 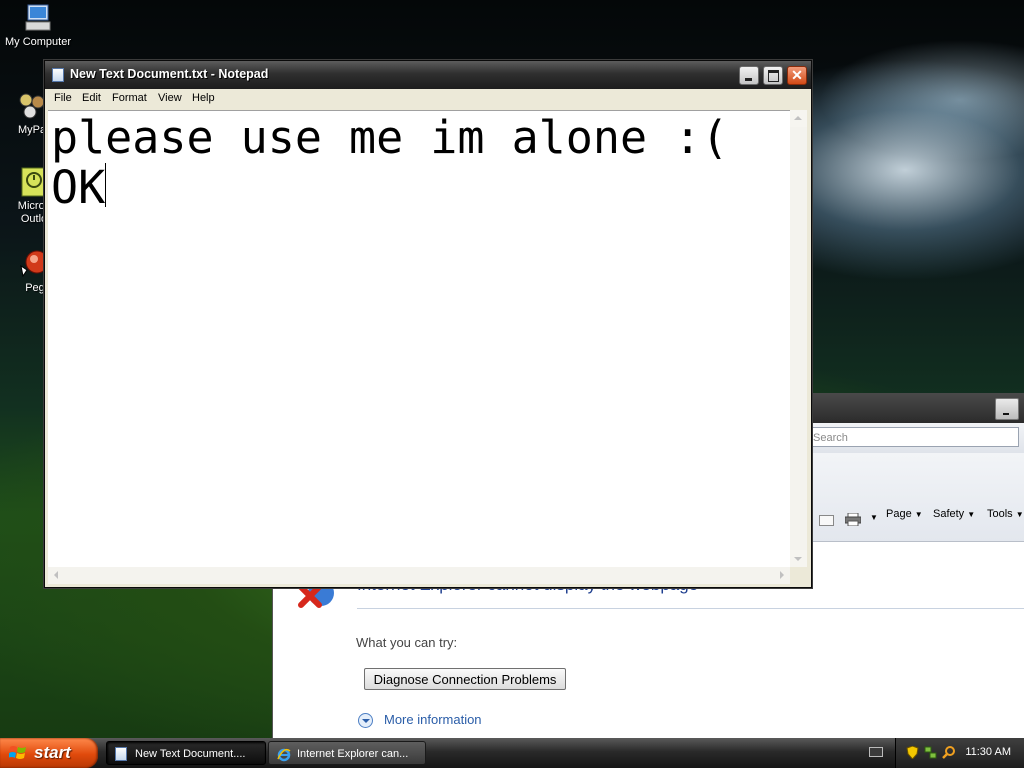 I want to click on ie-icon, so click(x=284, y=754).